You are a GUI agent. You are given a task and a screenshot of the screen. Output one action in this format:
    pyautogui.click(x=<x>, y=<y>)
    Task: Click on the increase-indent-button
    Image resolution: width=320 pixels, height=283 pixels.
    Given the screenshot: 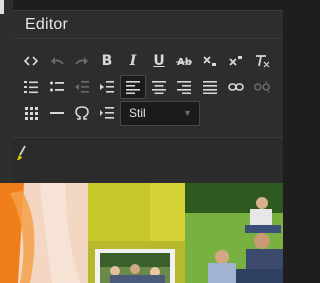 What is the action you would take?
    pyautogui.click(x=107, y=87)
    